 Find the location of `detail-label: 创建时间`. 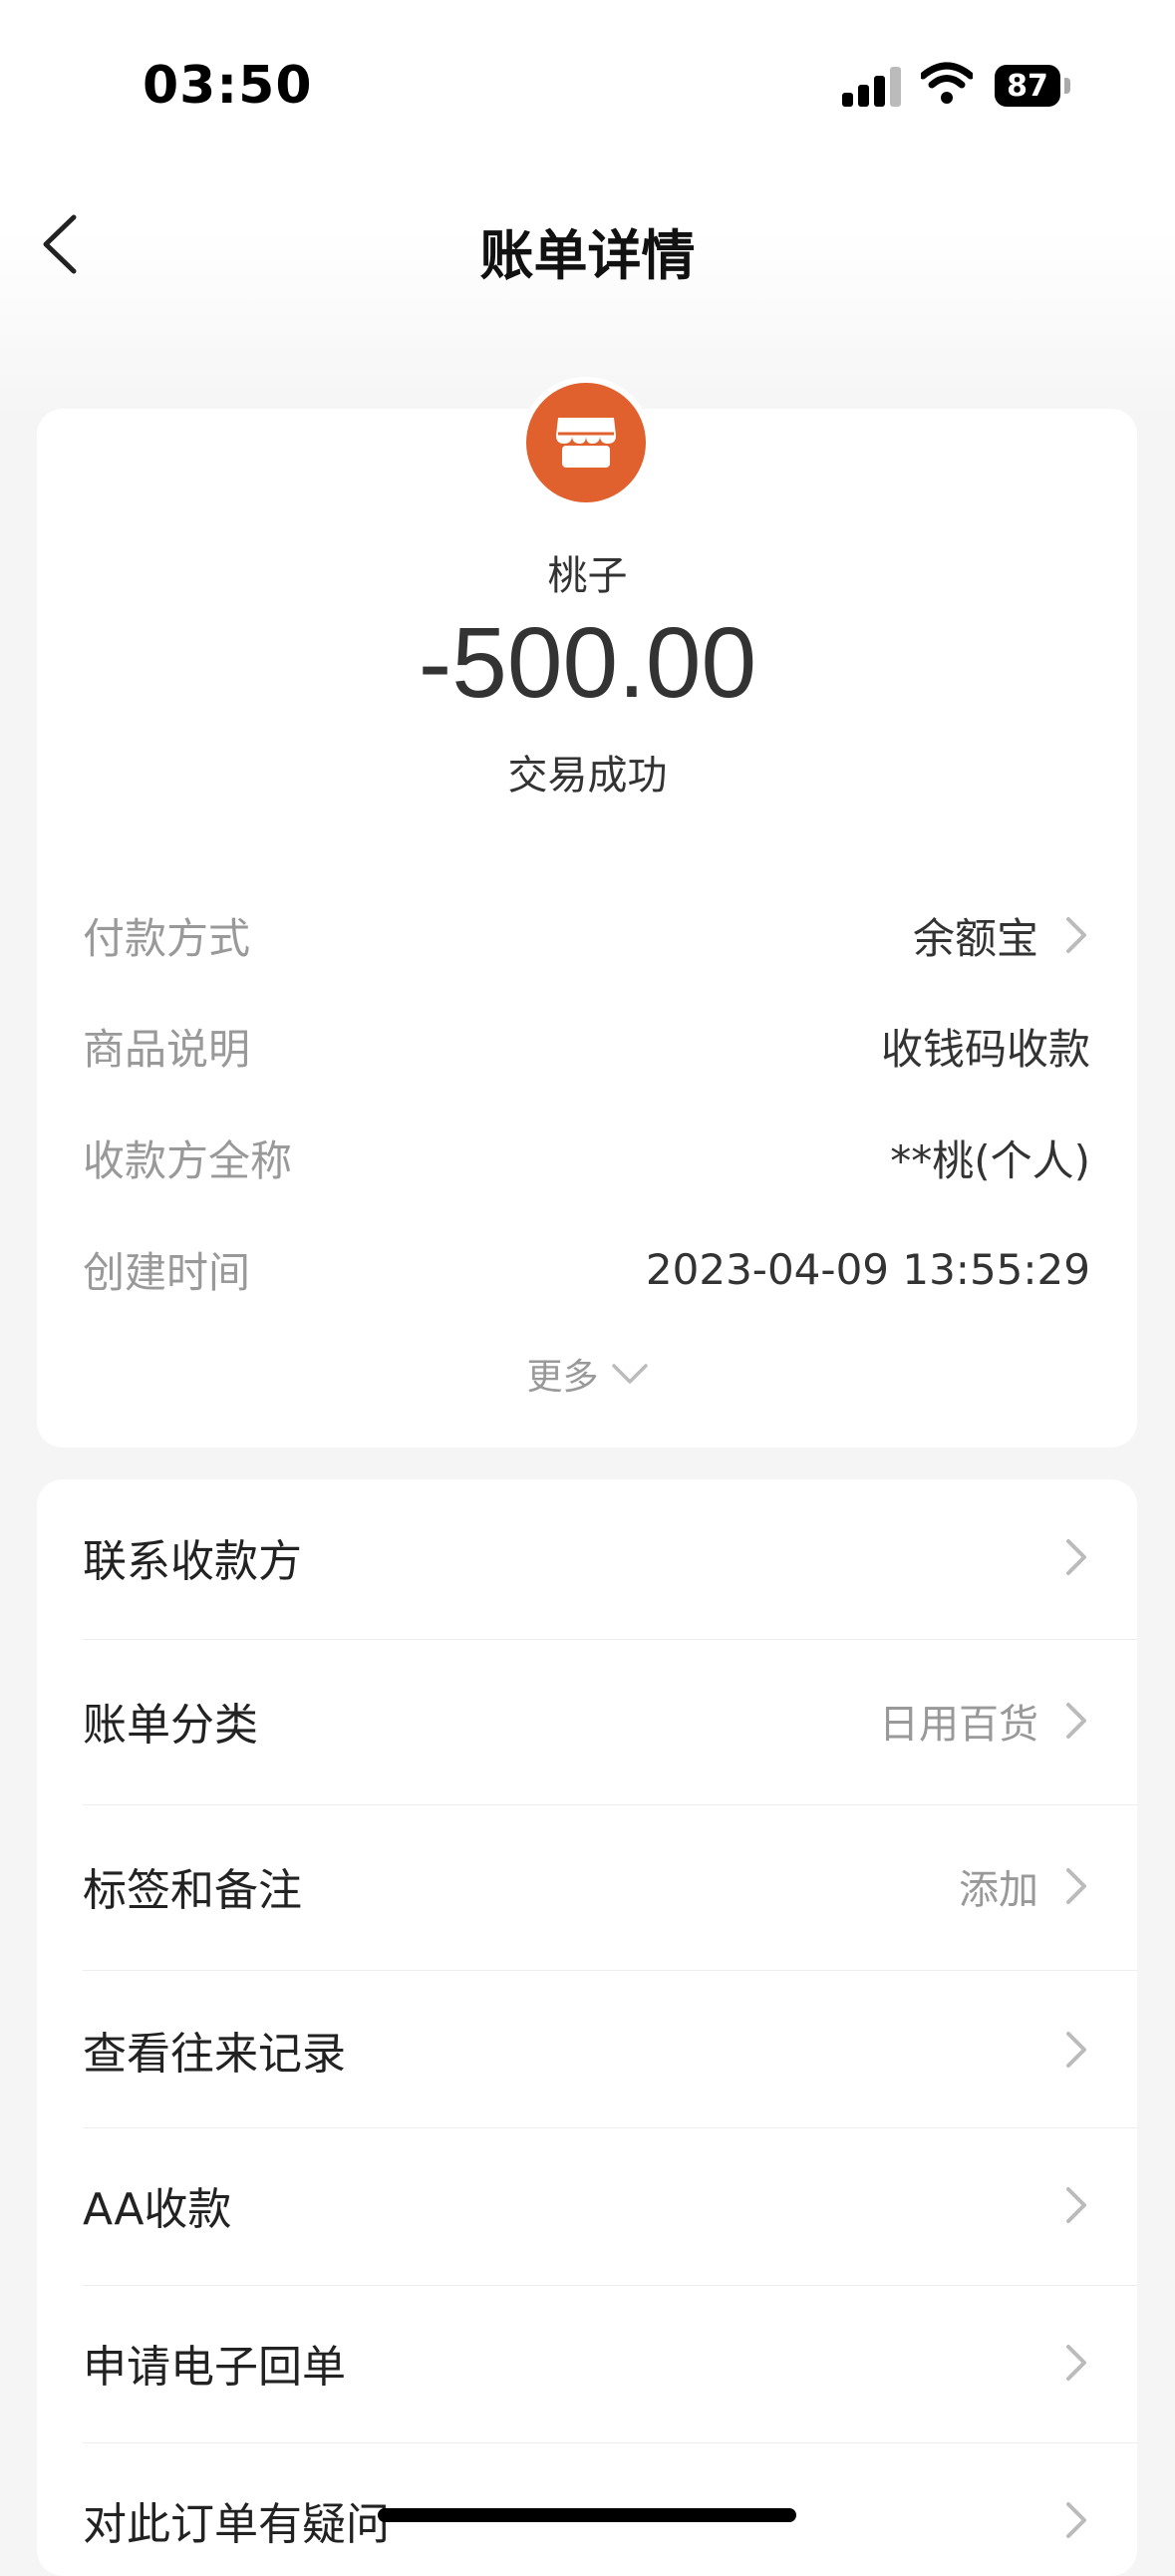

detail-label: 创建时间 is located at coordinates (167, 1272).